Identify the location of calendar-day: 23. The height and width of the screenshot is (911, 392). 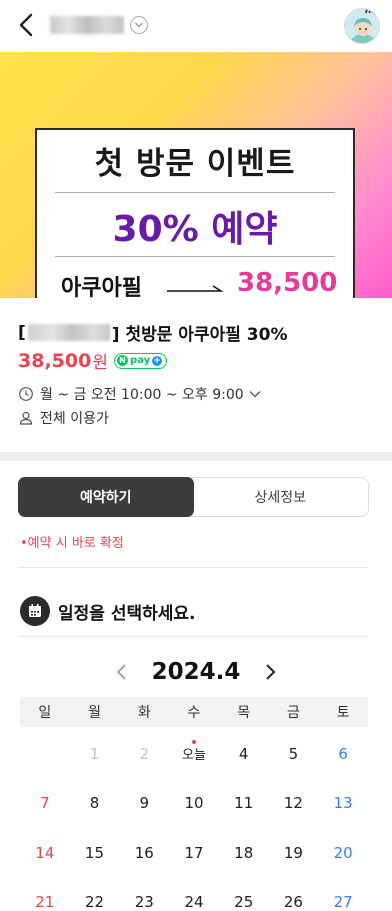
(144, 894).